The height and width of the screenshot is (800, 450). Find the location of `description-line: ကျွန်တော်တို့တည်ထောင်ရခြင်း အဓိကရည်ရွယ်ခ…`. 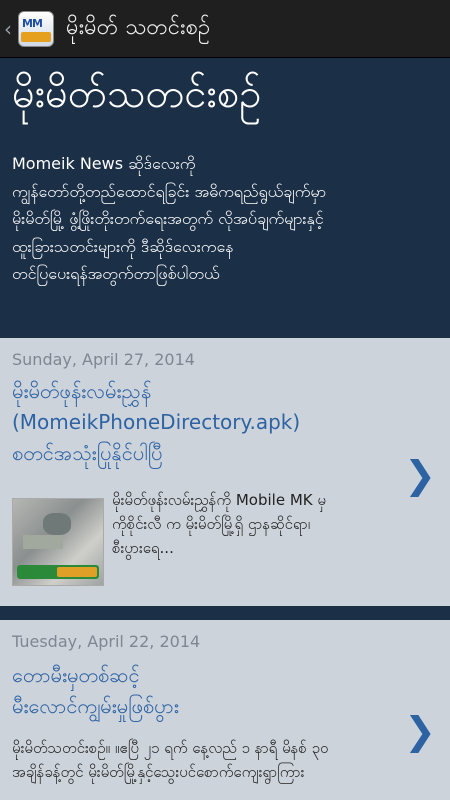

description-line: ကျွန်တော်တို့တည်ထောင်ရခြင်း အဓိကရည်ရွယ်ခ… is located at coordinates (169, 191).